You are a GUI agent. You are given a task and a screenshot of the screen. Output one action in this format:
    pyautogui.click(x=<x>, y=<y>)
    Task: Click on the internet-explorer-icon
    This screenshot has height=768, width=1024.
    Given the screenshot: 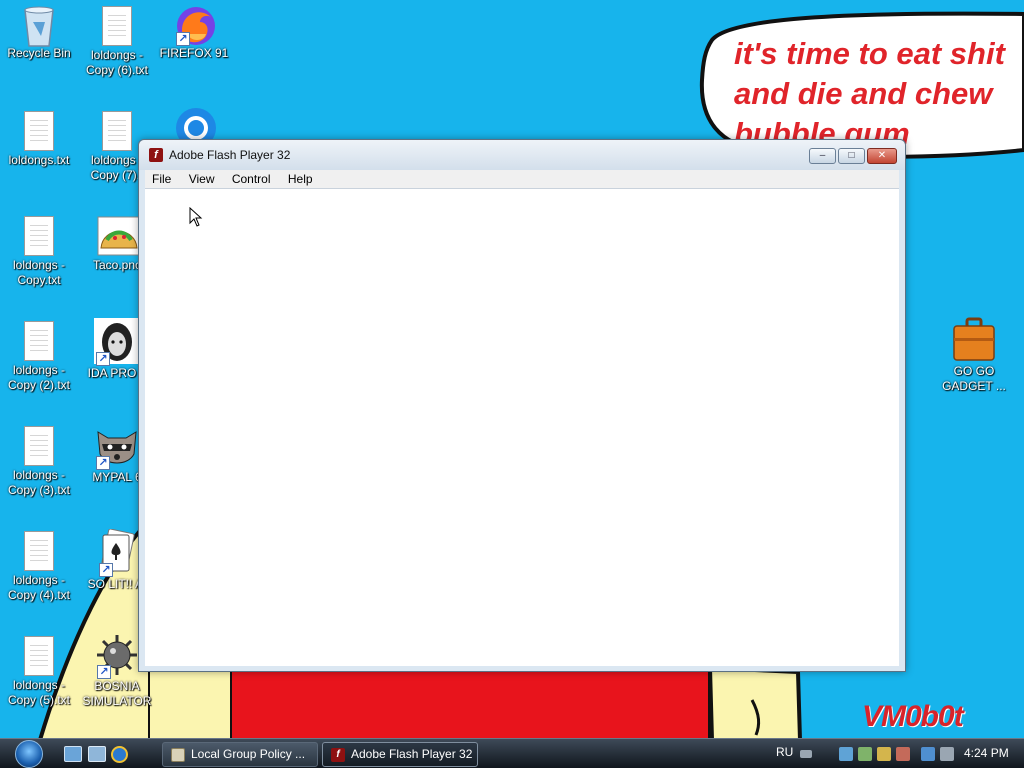 What is the action you would take?
    pyautogui.click(x=119, y=754)
    